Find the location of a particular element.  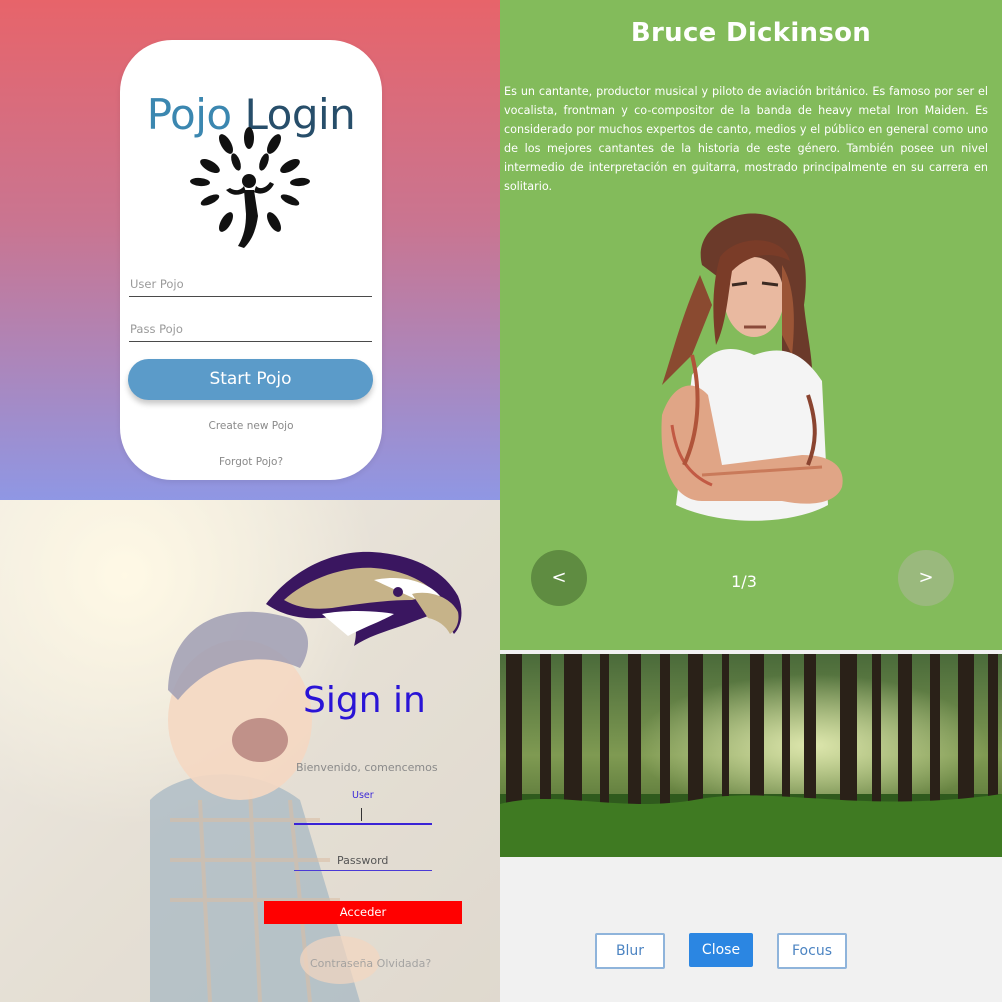

text-caret is located at coordinates (361, 814).